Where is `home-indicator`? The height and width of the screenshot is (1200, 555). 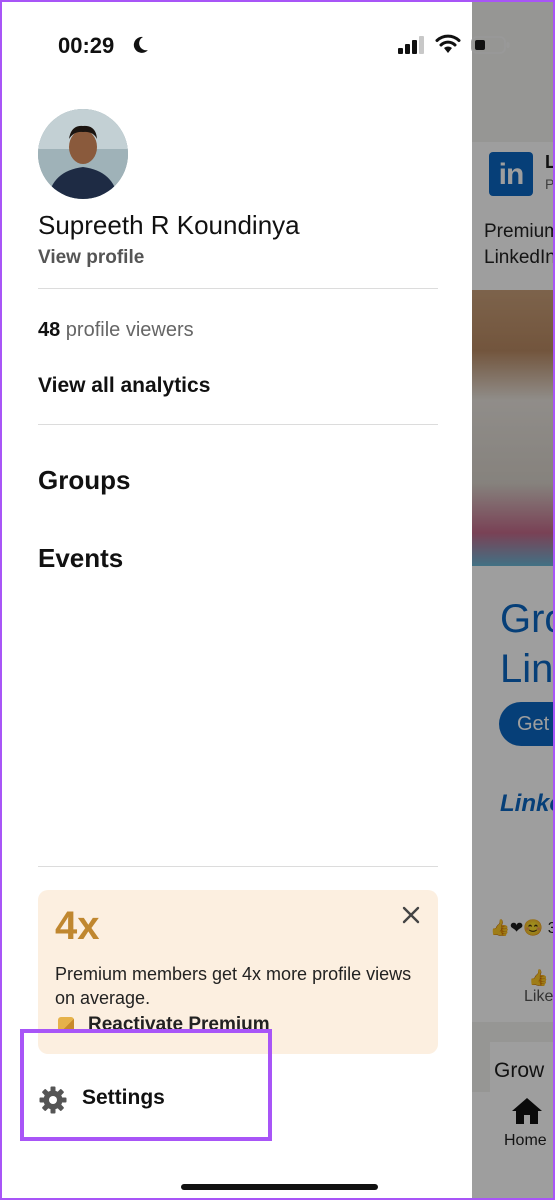
home-indicator is located at coordinates (279, 1187).